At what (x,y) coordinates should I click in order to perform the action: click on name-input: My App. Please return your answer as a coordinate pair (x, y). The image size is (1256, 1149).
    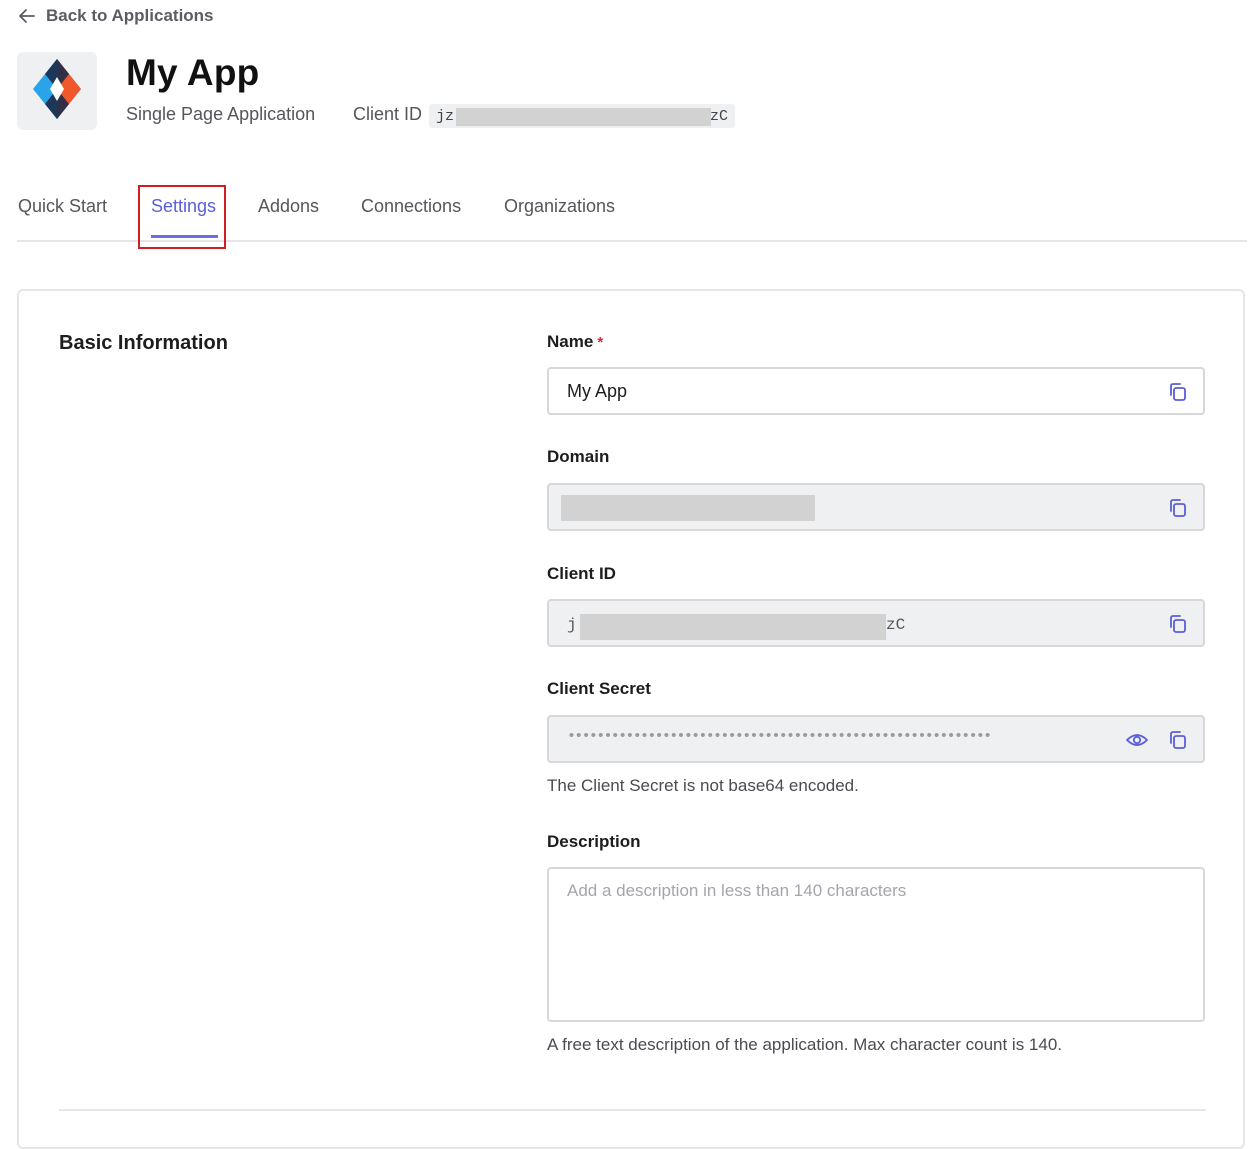
    Looking at the image, I should click on (876, 391).